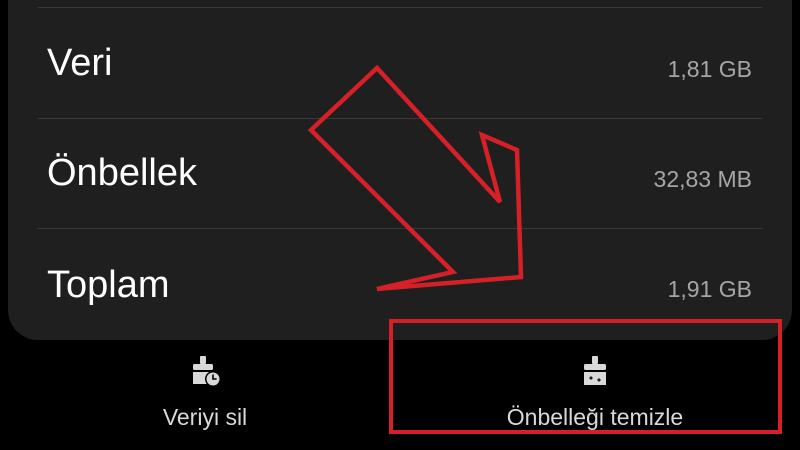  Describe the element at coordinates (108, 285) in the screenshot. I see `storage-row-label: Toplam` at that location.